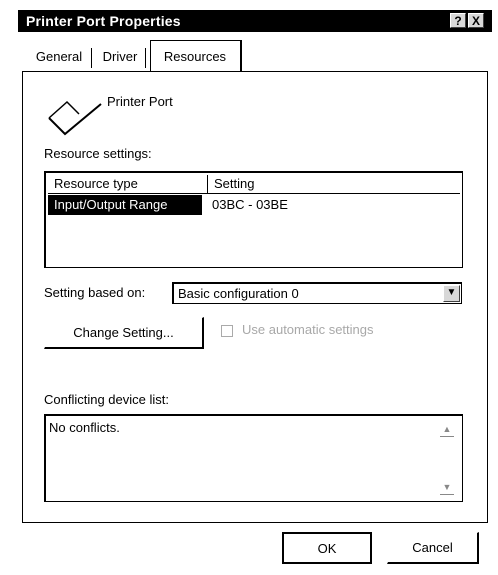 This screenshot has width=498, height=575. Describe the element at coordinates (106, 399) in the screenshot. I see `conflicting-device-list-label: Conflicting device list:` at that location.